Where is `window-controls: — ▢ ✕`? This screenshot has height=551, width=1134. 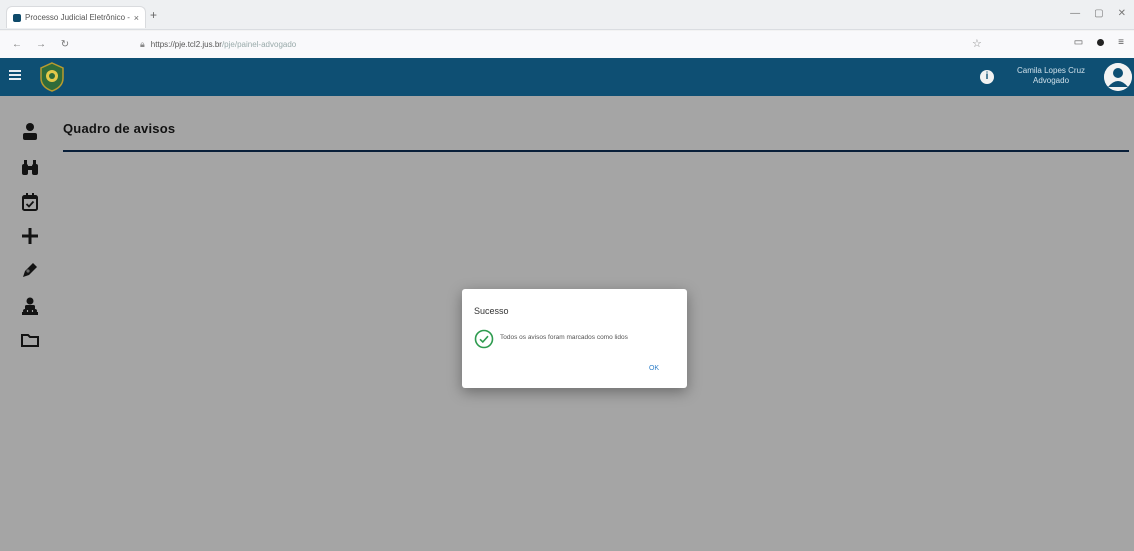 window-controls: — ▢ ✕ is located at coordinates (1098, 13).